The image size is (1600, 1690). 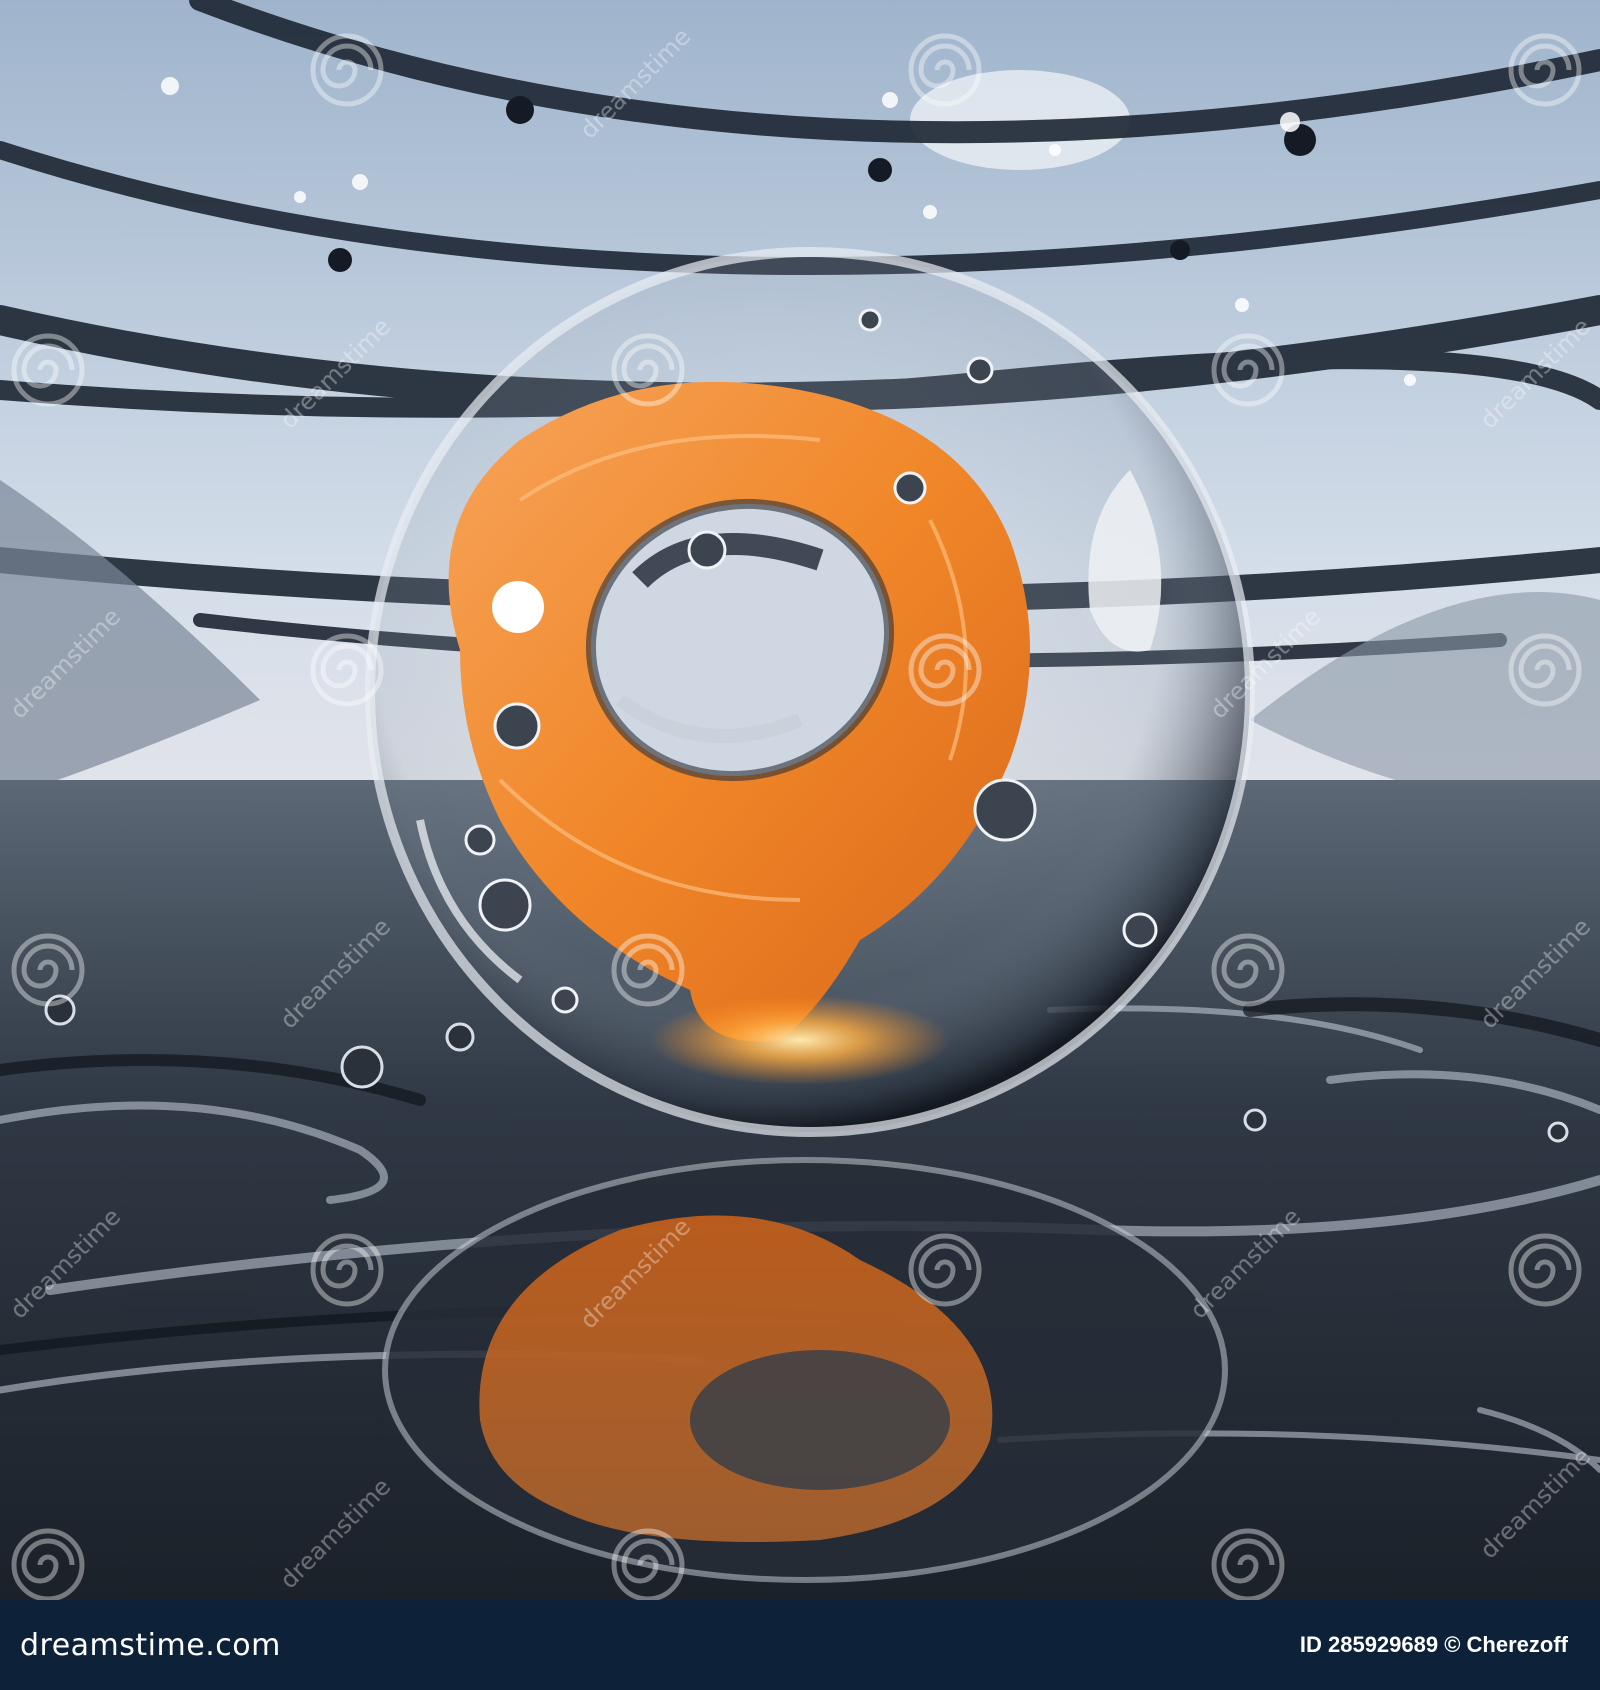 I want to click on footer-bar: dreamstime.com ID 285929689 © Cherezoff, so click(x=800, y=1645).